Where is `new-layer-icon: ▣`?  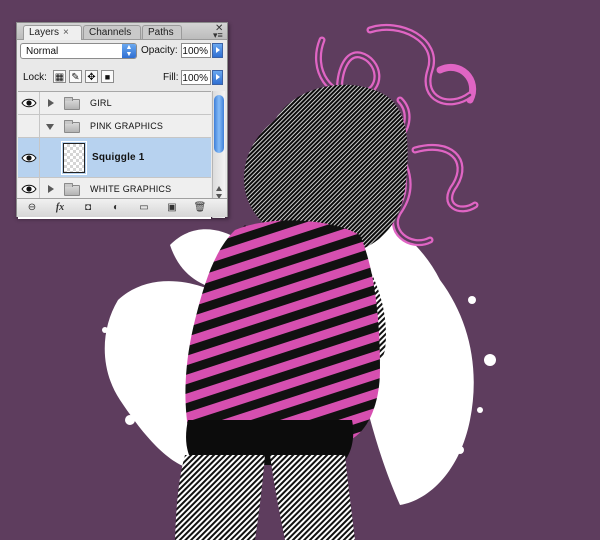
new-layer-icon: ▣ is located at coordinates (172, 208).